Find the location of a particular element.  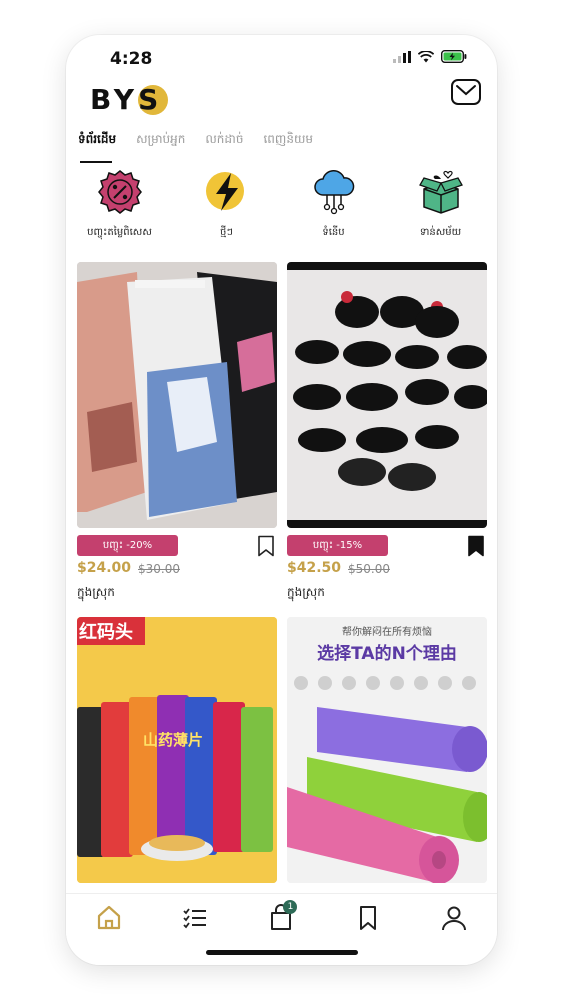

home-icon is located at coordinates (109, 917).